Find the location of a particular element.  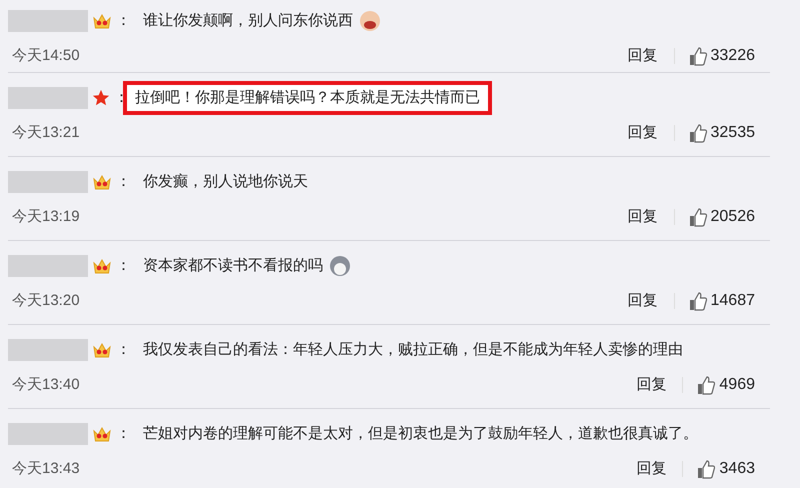

timestamp: 今天13:19 is located at coordinates (46, 216).